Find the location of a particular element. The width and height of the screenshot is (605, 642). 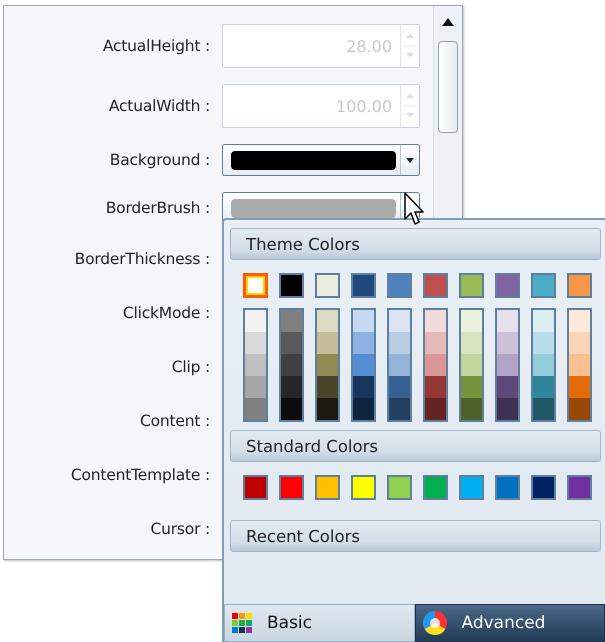

caret-icon is located at coordinates (410, 160).